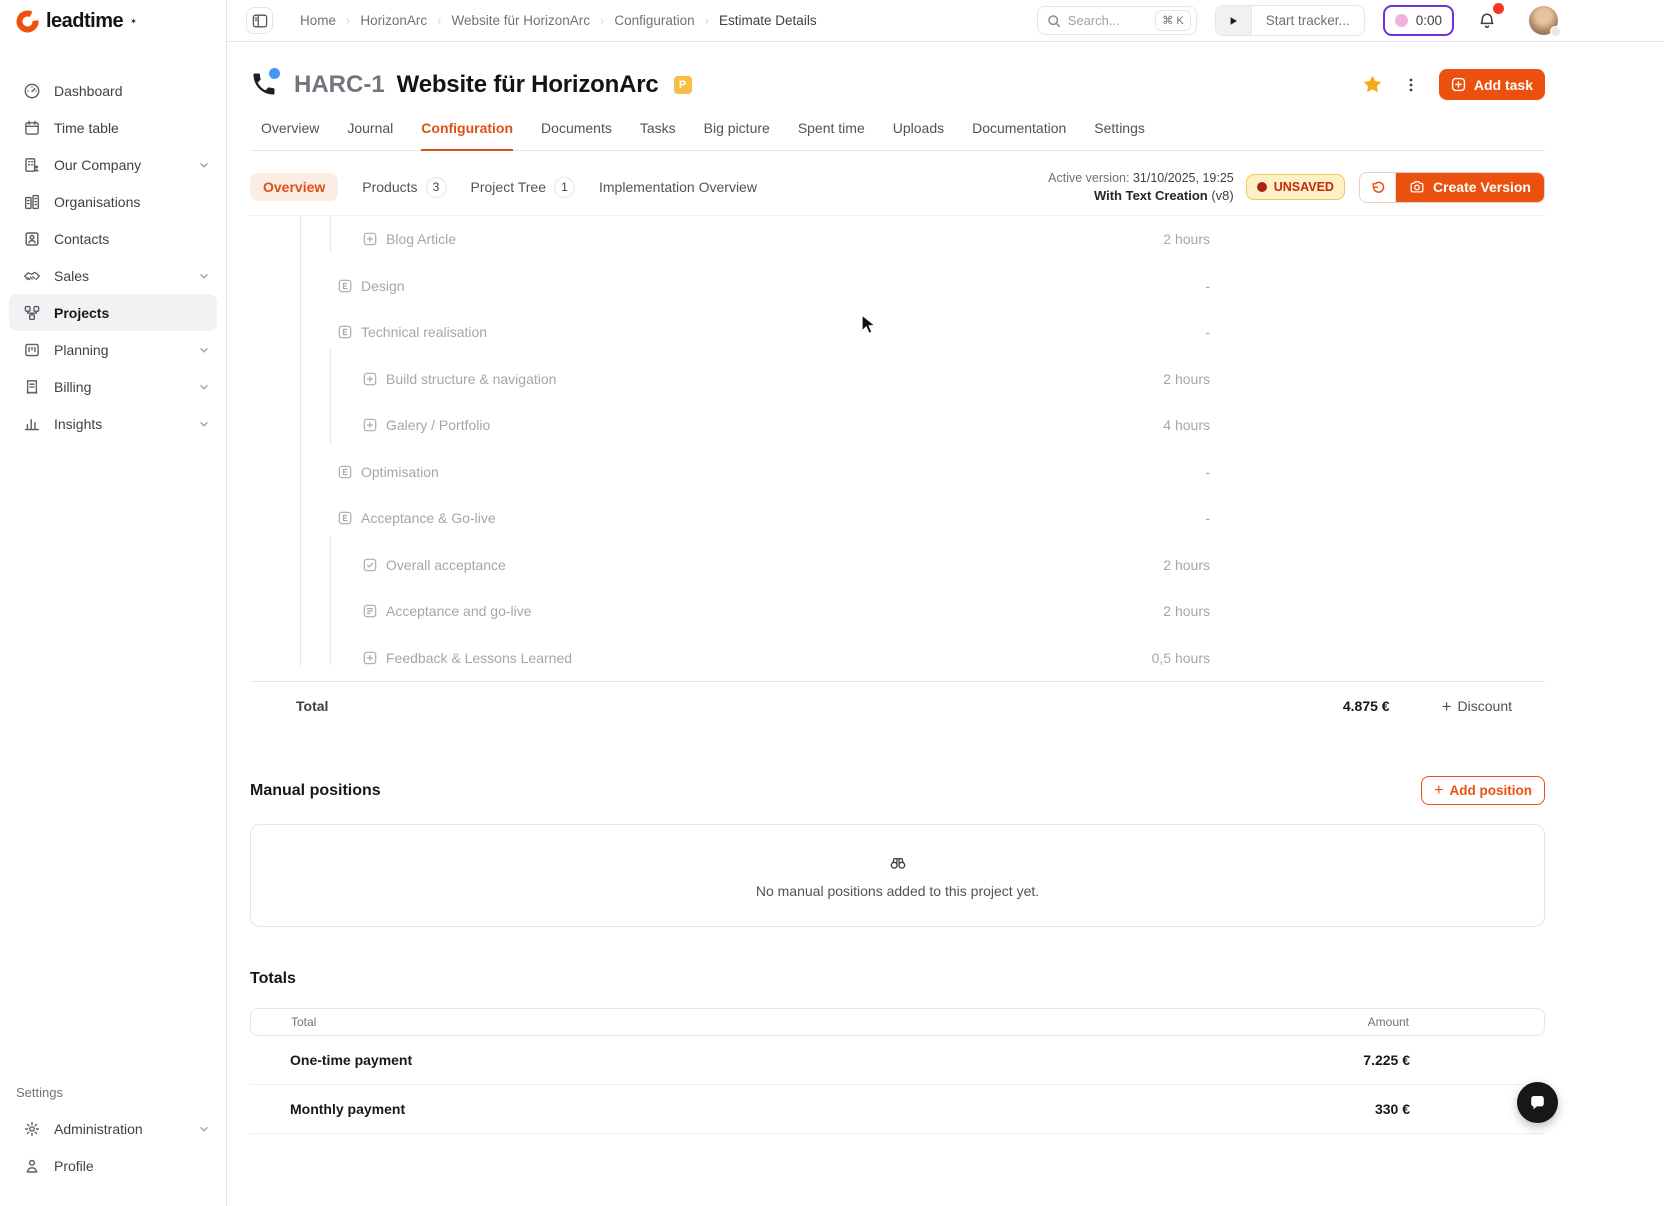 The height and width of the screenshot is (1206, 1664). Describe the element at coordinates (523, 187) in the screenshot. I see `subtab-project-tree: Project Tree 1` at that location.